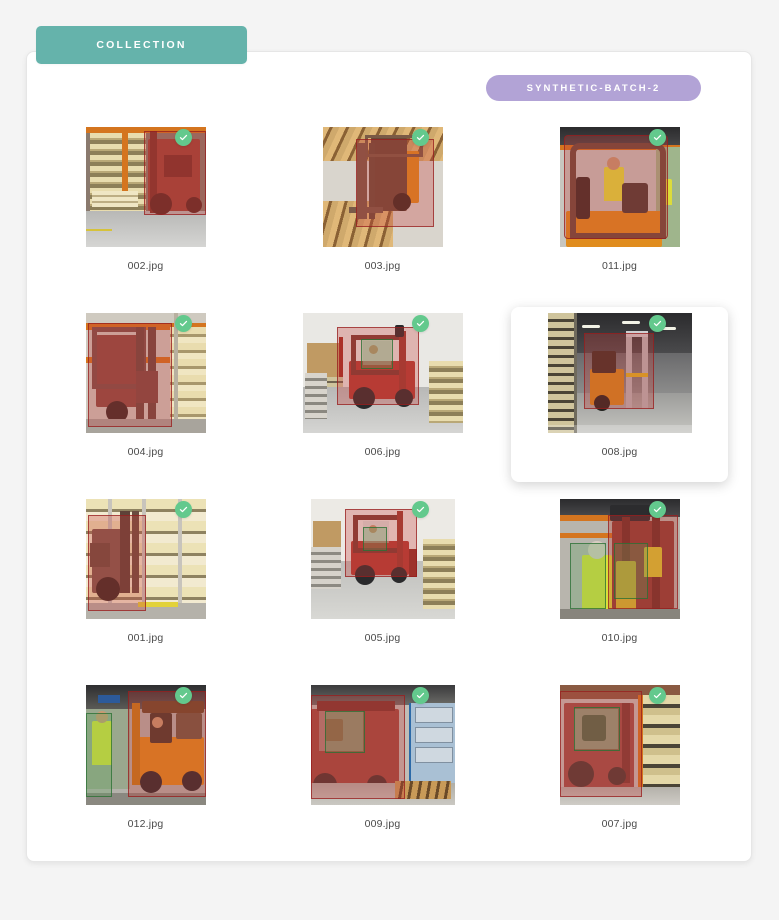 The image size is (779, 920). I want to click on batch-badge-label: SYNTHETIC-BATCH-2, so click(593, 88).